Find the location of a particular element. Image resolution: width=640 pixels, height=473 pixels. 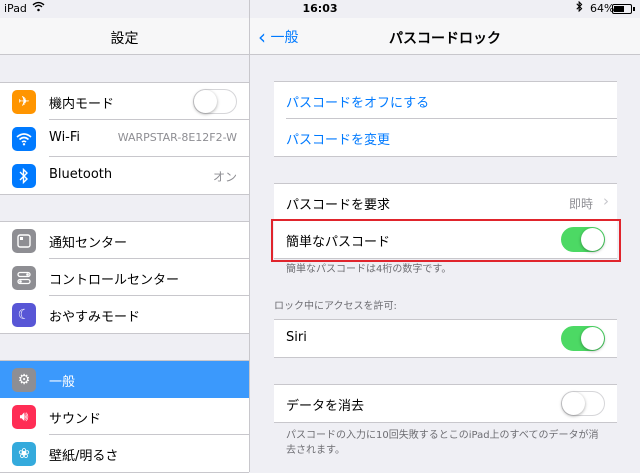

lock-access-group: Siri is located at coordinates (445, 338).